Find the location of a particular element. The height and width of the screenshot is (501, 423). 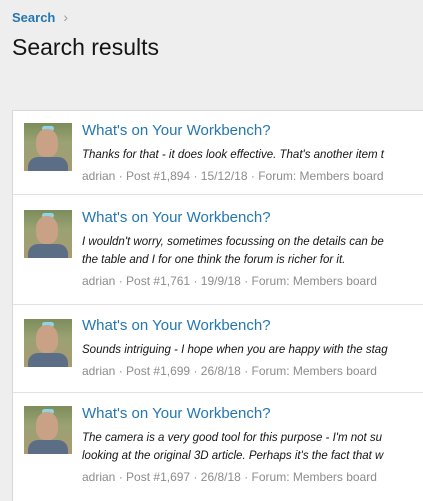

post-number: Post #1,697 is located at coordinates (158, 477).